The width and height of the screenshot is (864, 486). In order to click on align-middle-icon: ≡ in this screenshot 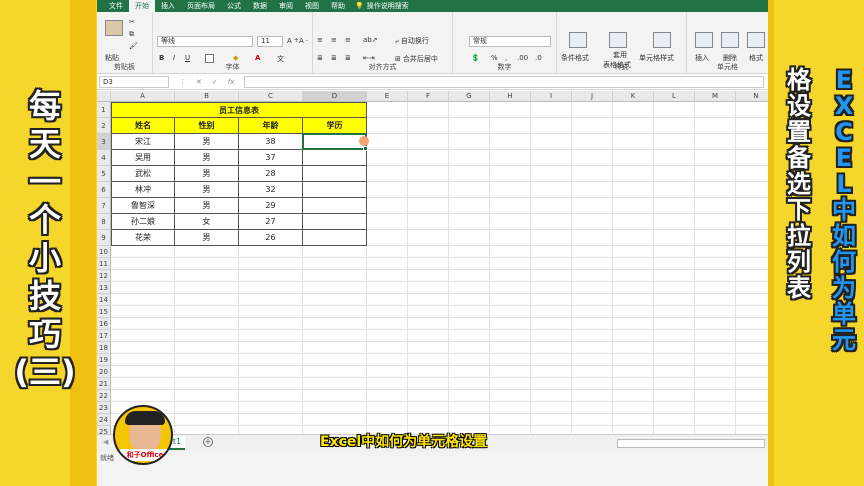, I will do `click(334, 40)`.